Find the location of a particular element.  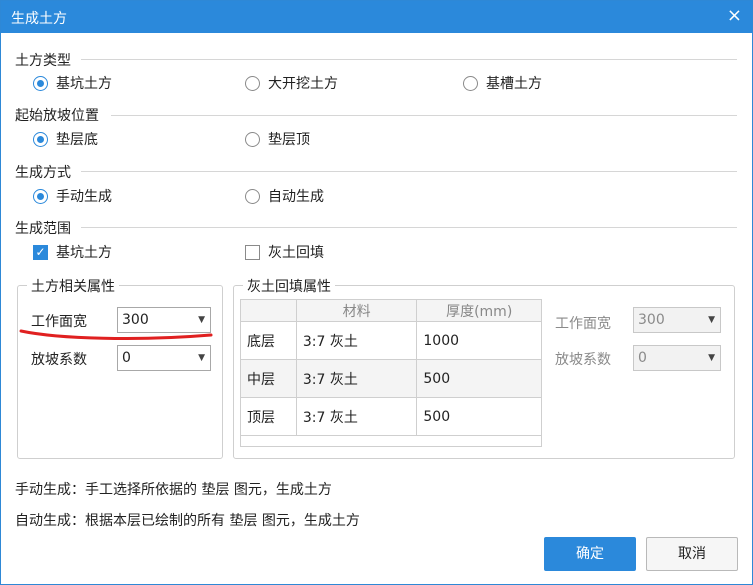

red-underline-annotation is located at coordinates (116, 334).